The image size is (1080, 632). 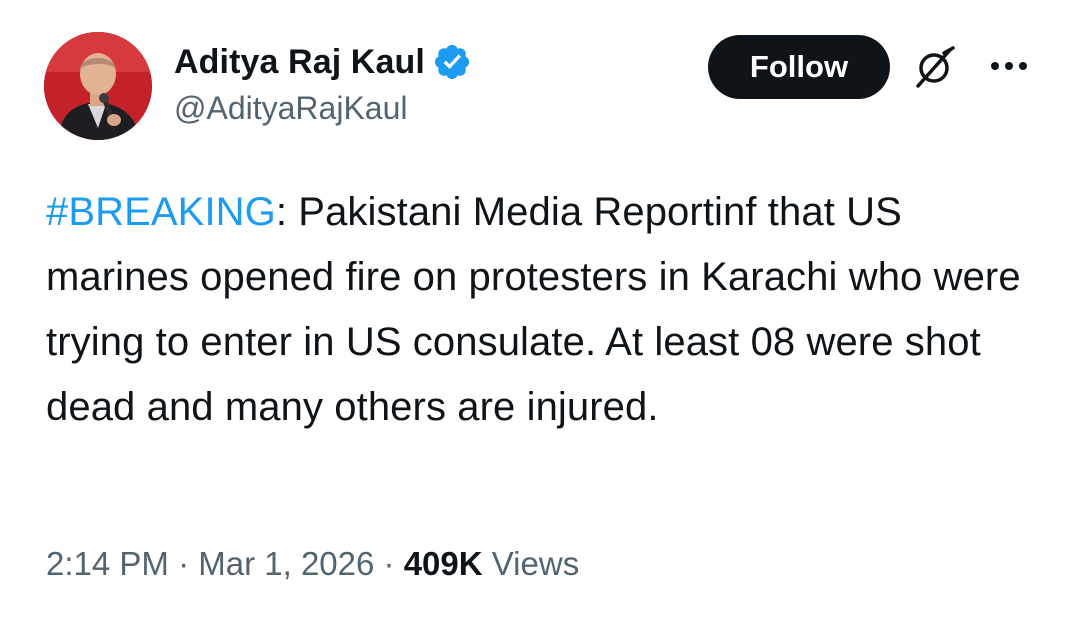 What do you see at coordinates (452, 62) in the screenshot?
I see `verified-badge-icon` at bounding box center [452, 62].